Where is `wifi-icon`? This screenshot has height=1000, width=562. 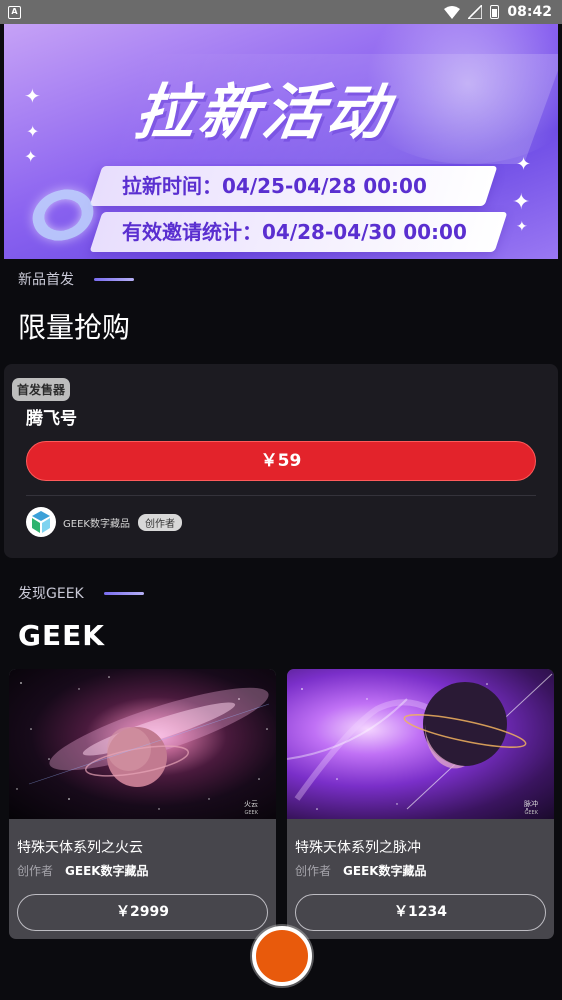
wifi-icon is located at coordinates (452, 12).